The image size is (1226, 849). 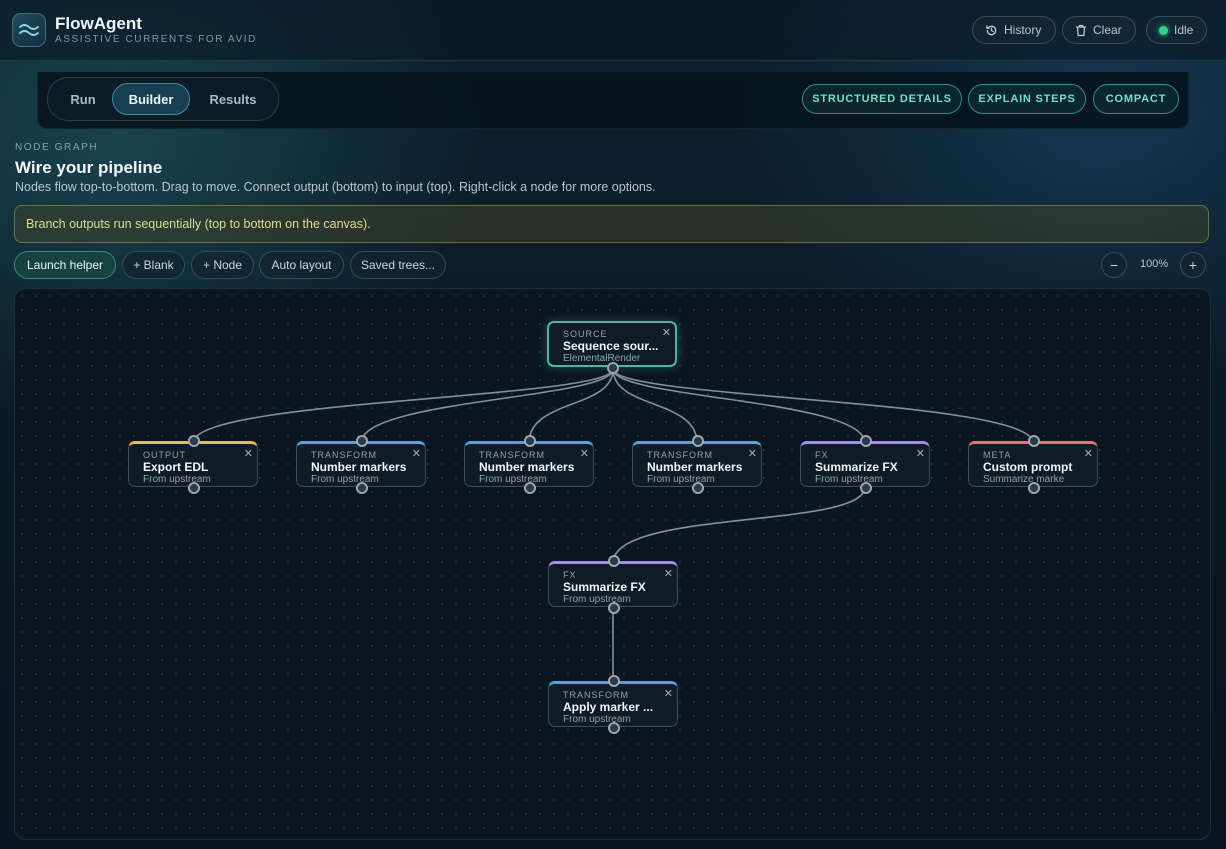 I want to click on node-type: META, so click(x=997, y=455).